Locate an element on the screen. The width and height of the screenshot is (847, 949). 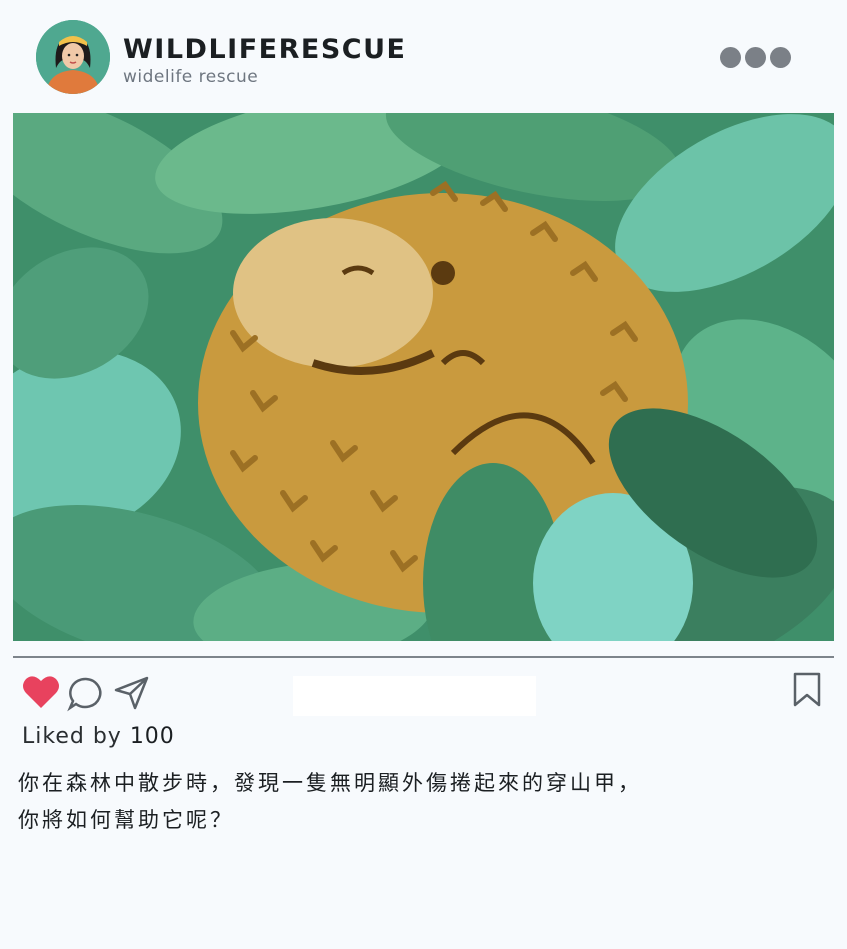
post-caption: 你在森林中散步時，發現一隻無明顯外傷捲起來的穿山甲， 你將如何幫助它呢？ is located at coordinates (418, 802).